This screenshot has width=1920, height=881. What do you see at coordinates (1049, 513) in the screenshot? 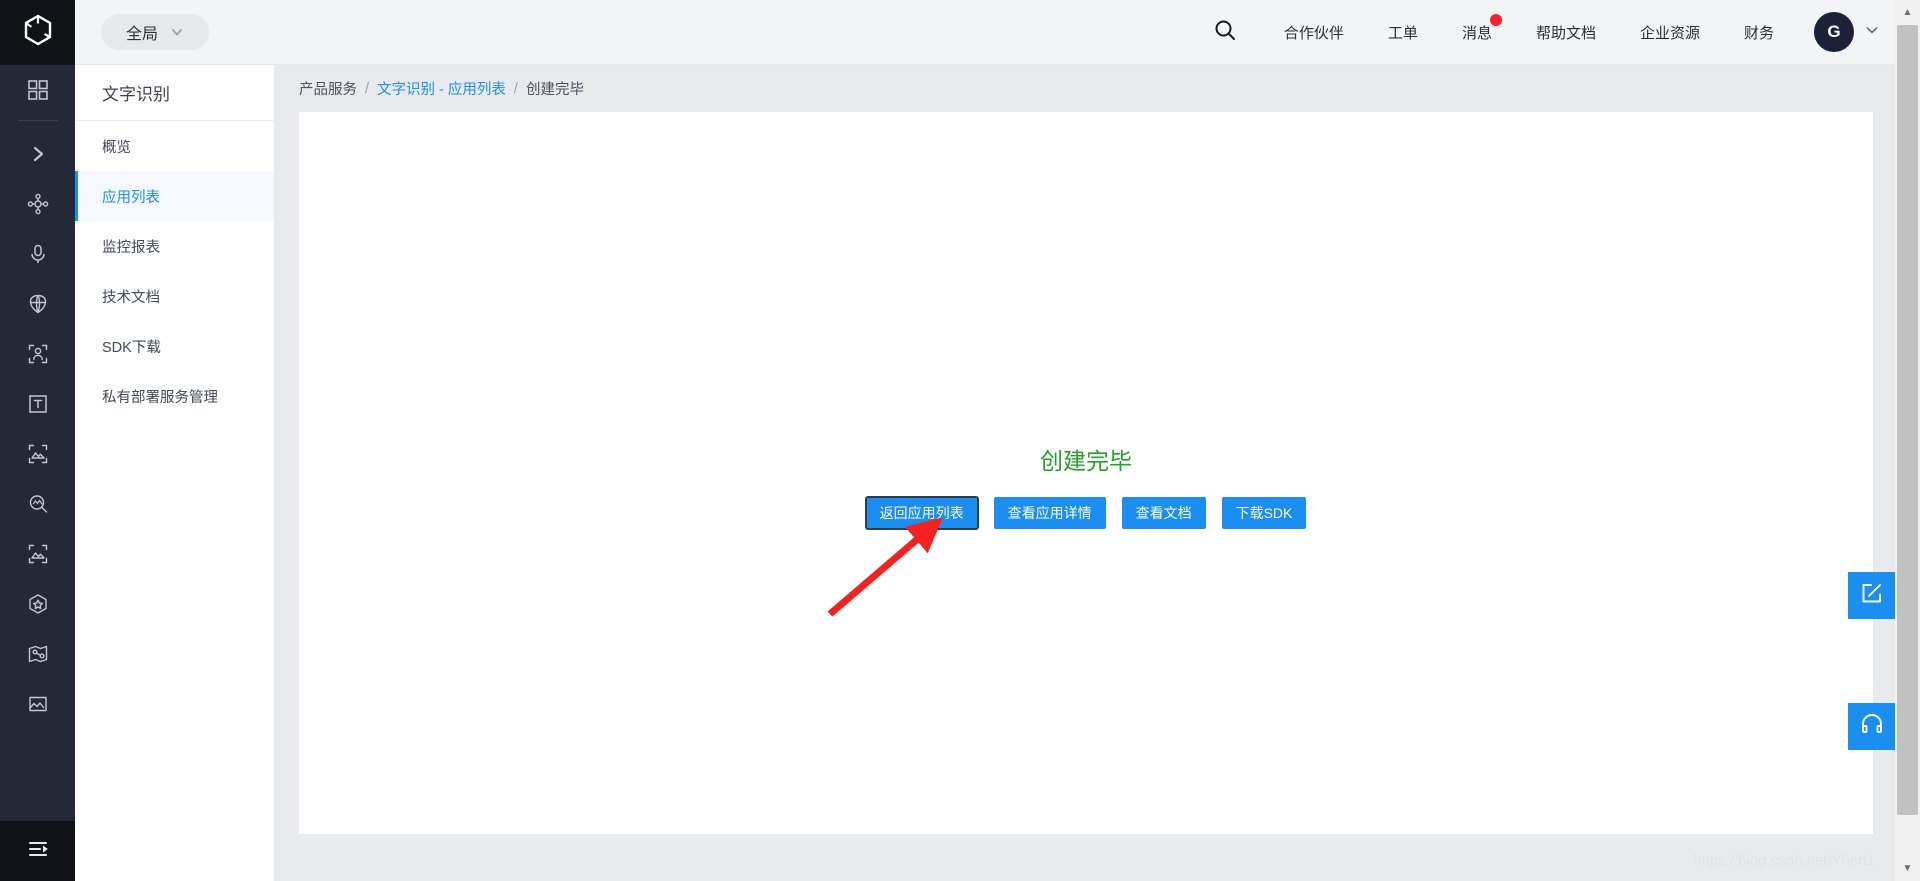
I see `view-app-detail-button: 查看应用详情` at bounding box center [1049, 513].